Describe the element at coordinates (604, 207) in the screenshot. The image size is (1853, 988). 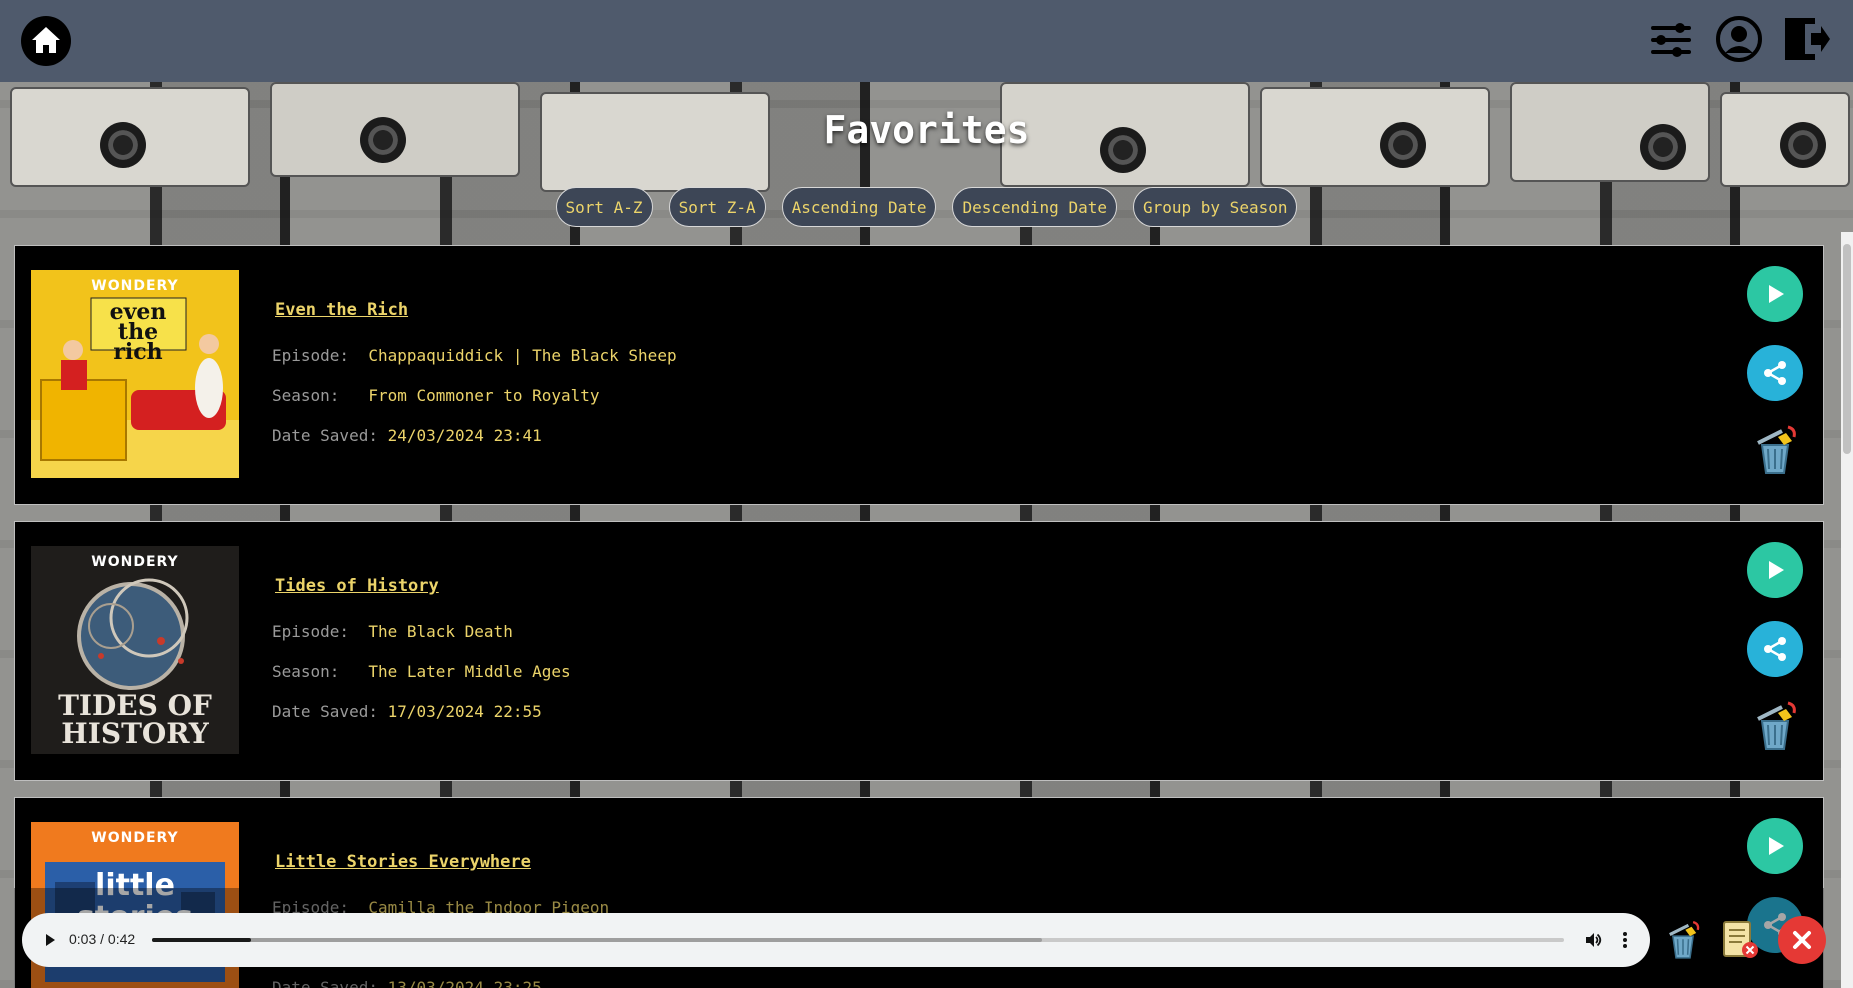
I see `sort-a-z-button: Sort A-Z` at that location.